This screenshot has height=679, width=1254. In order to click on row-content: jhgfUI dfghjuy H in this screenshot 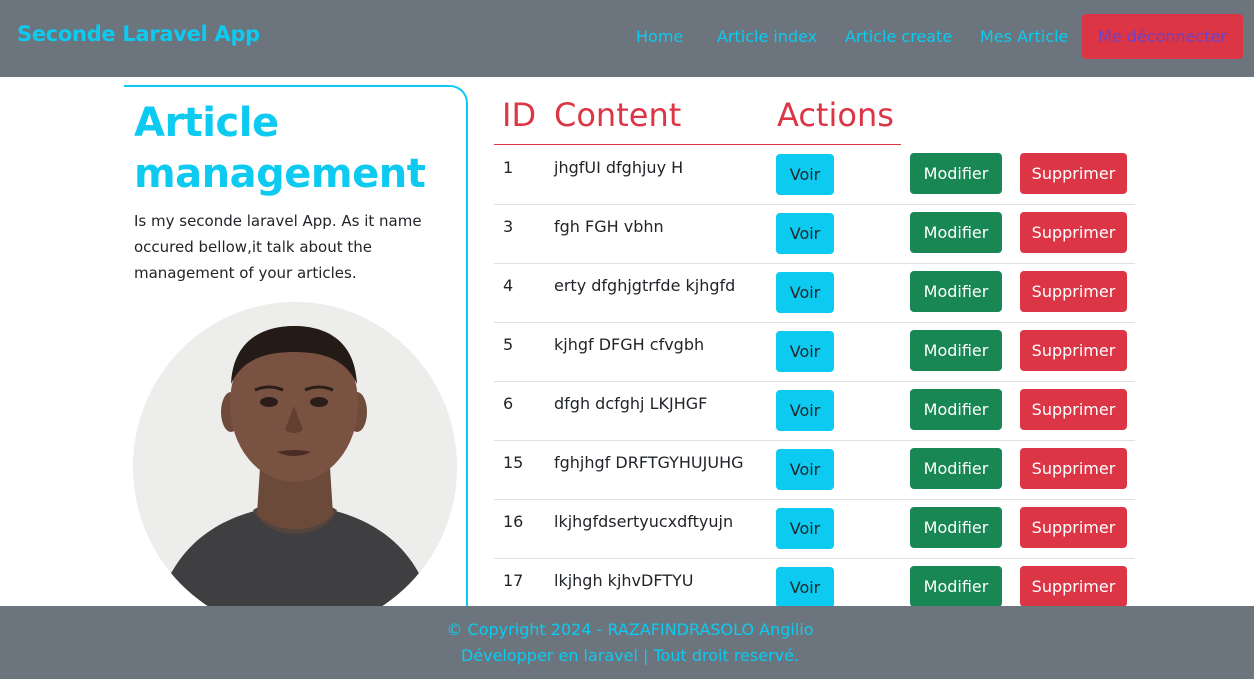, I will do `click(619, 167)`.